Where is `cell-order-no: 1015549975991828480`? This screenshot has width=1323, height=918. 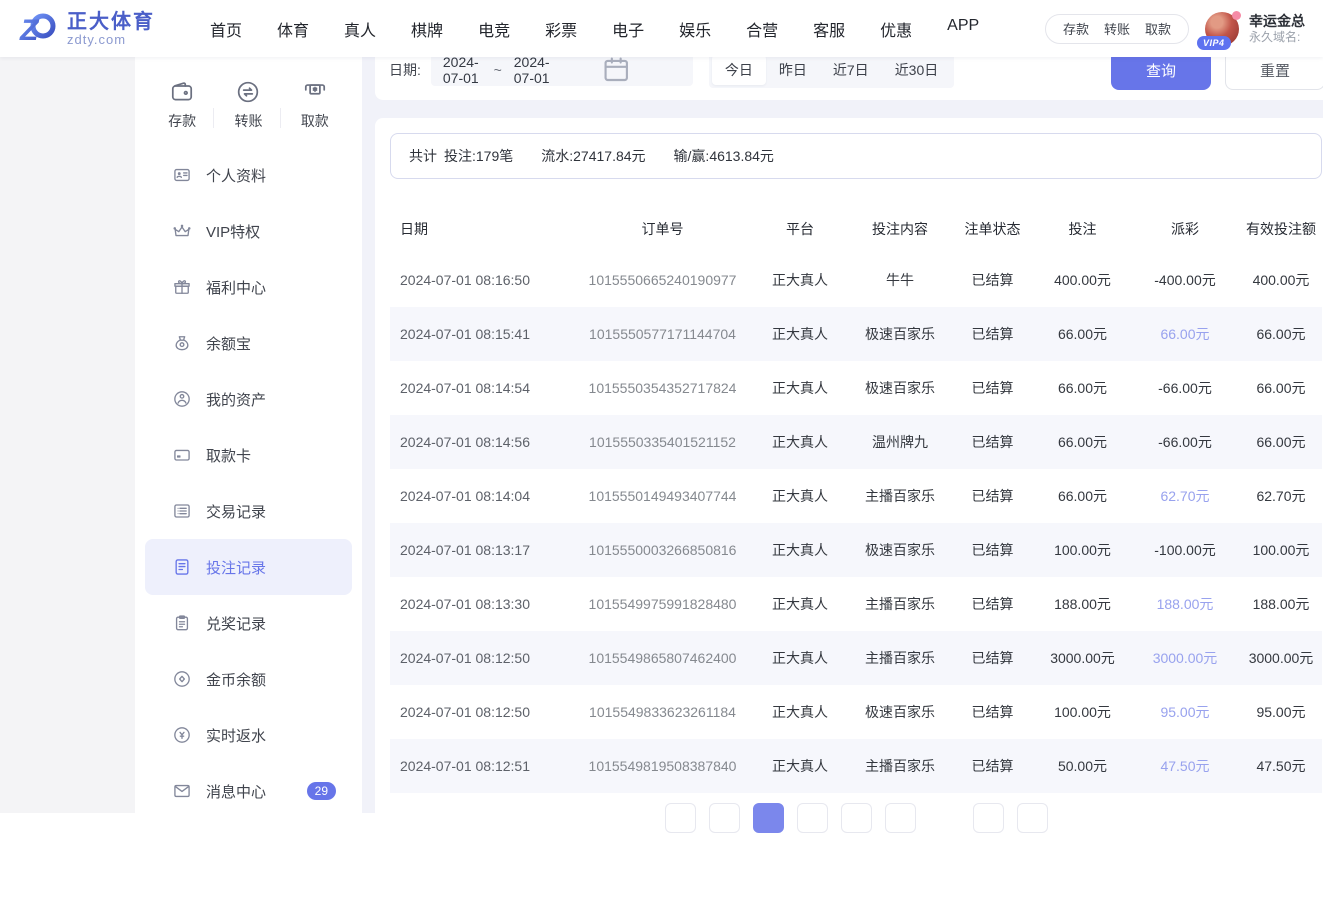 cell-order-no: 1015549975991828480 is located at coordinates (662, 604).